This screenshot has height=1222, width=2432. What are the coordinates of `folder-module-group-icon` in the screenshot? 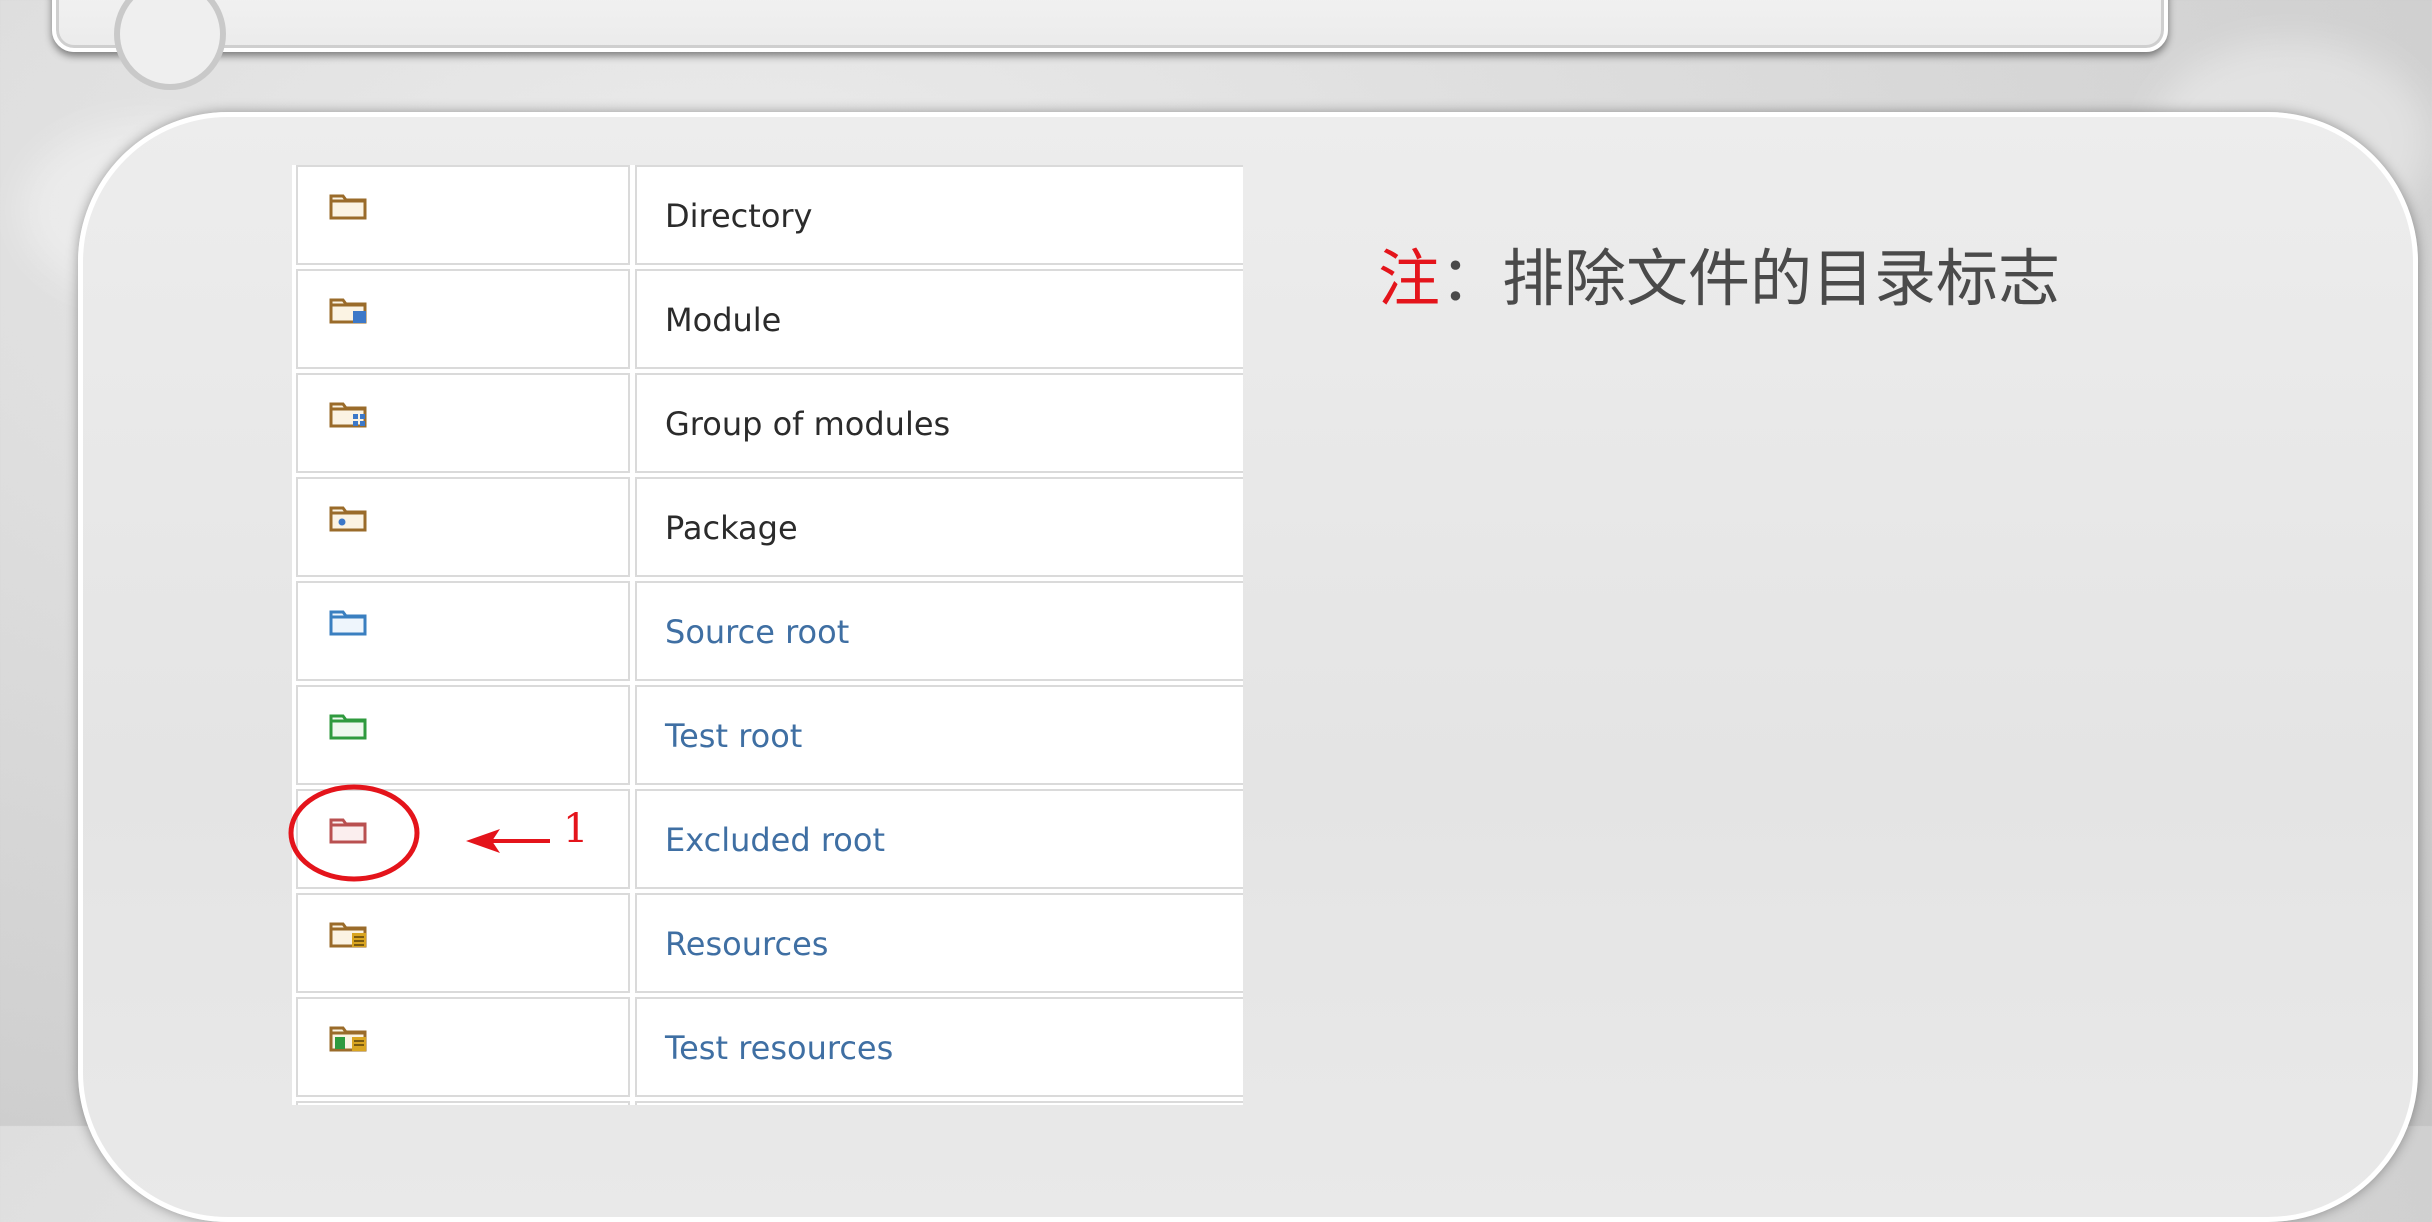 It's located at (348, 415).